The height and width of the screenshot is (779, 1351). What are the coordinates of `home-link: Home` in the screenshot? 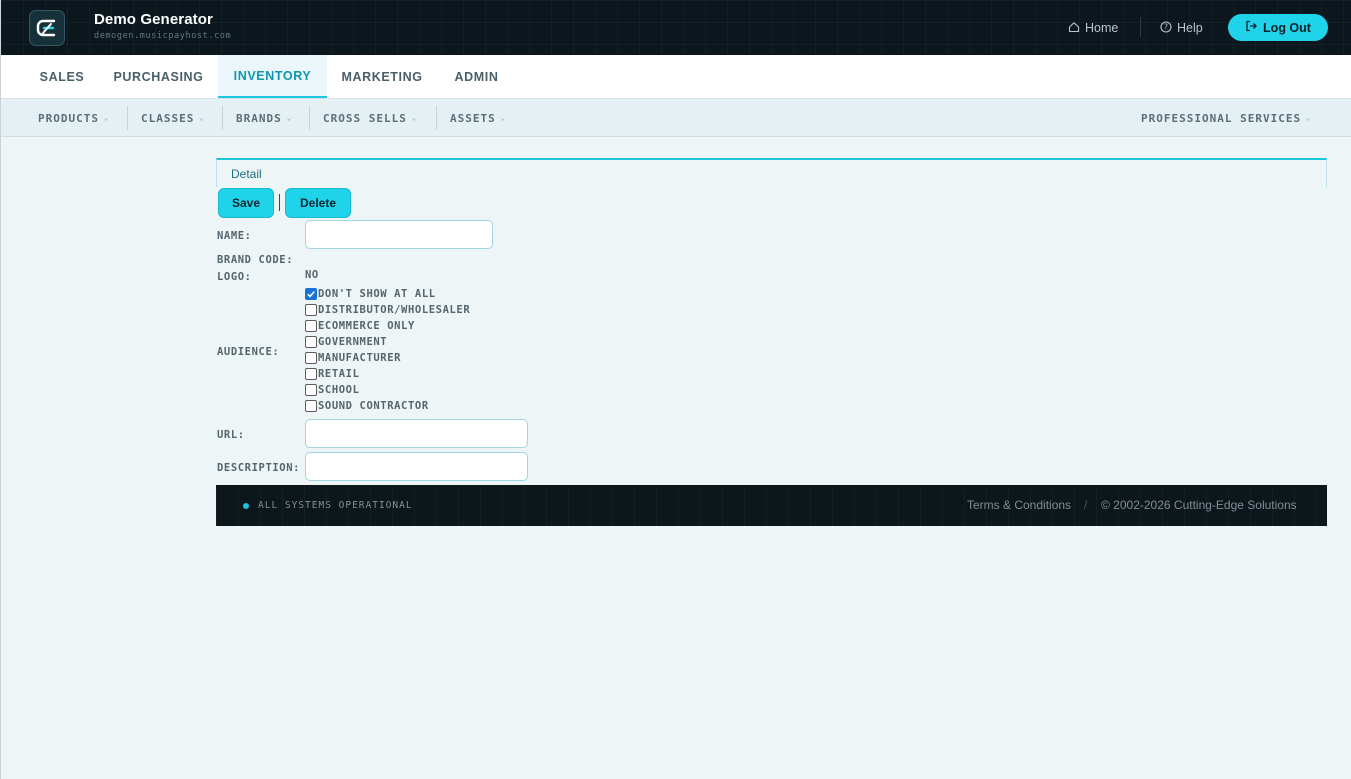 It's located at (1093, 28).